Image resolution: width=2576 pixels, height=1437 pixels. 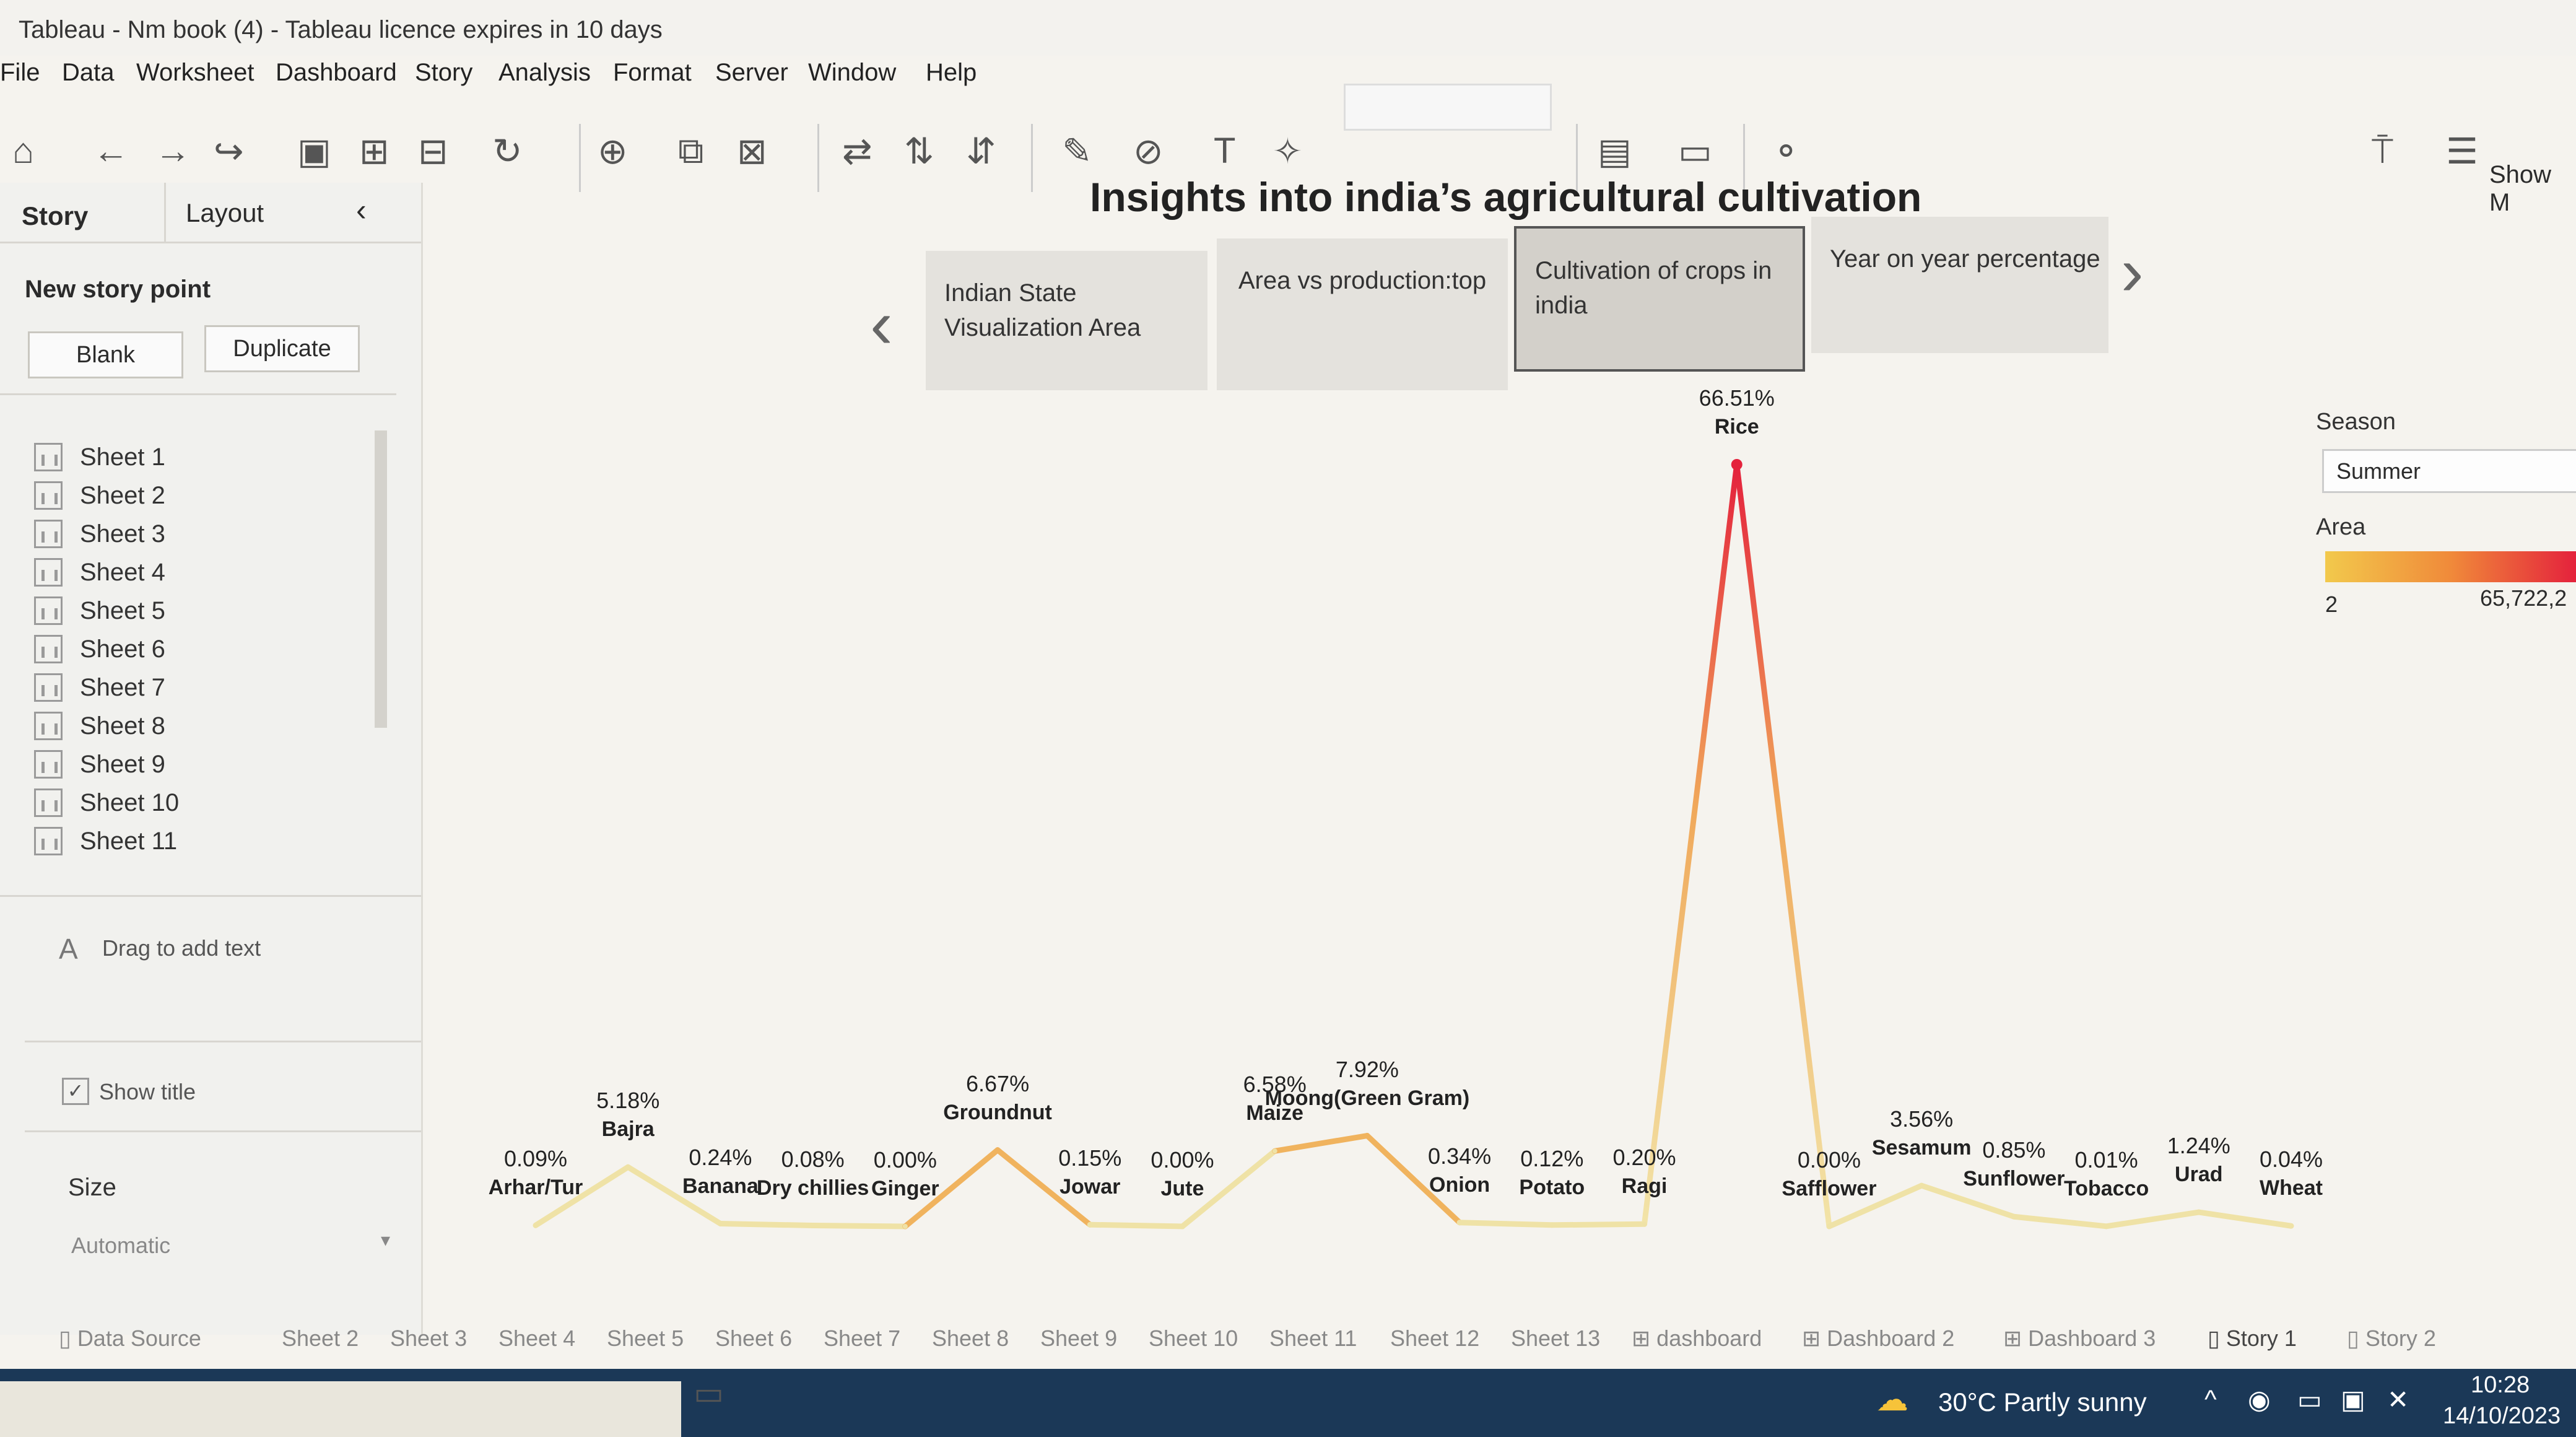 I want to click on sheet-list-scrollbar, so click(x=381, y=579).